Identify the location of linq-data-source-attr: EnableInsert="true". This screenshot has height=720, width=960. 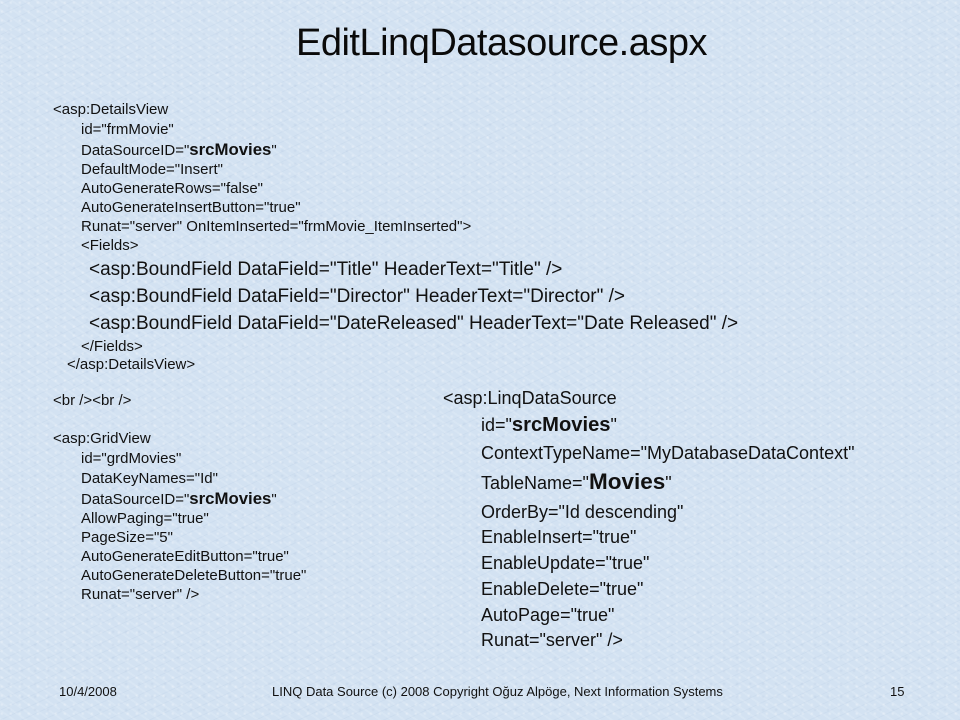
(559, 537).